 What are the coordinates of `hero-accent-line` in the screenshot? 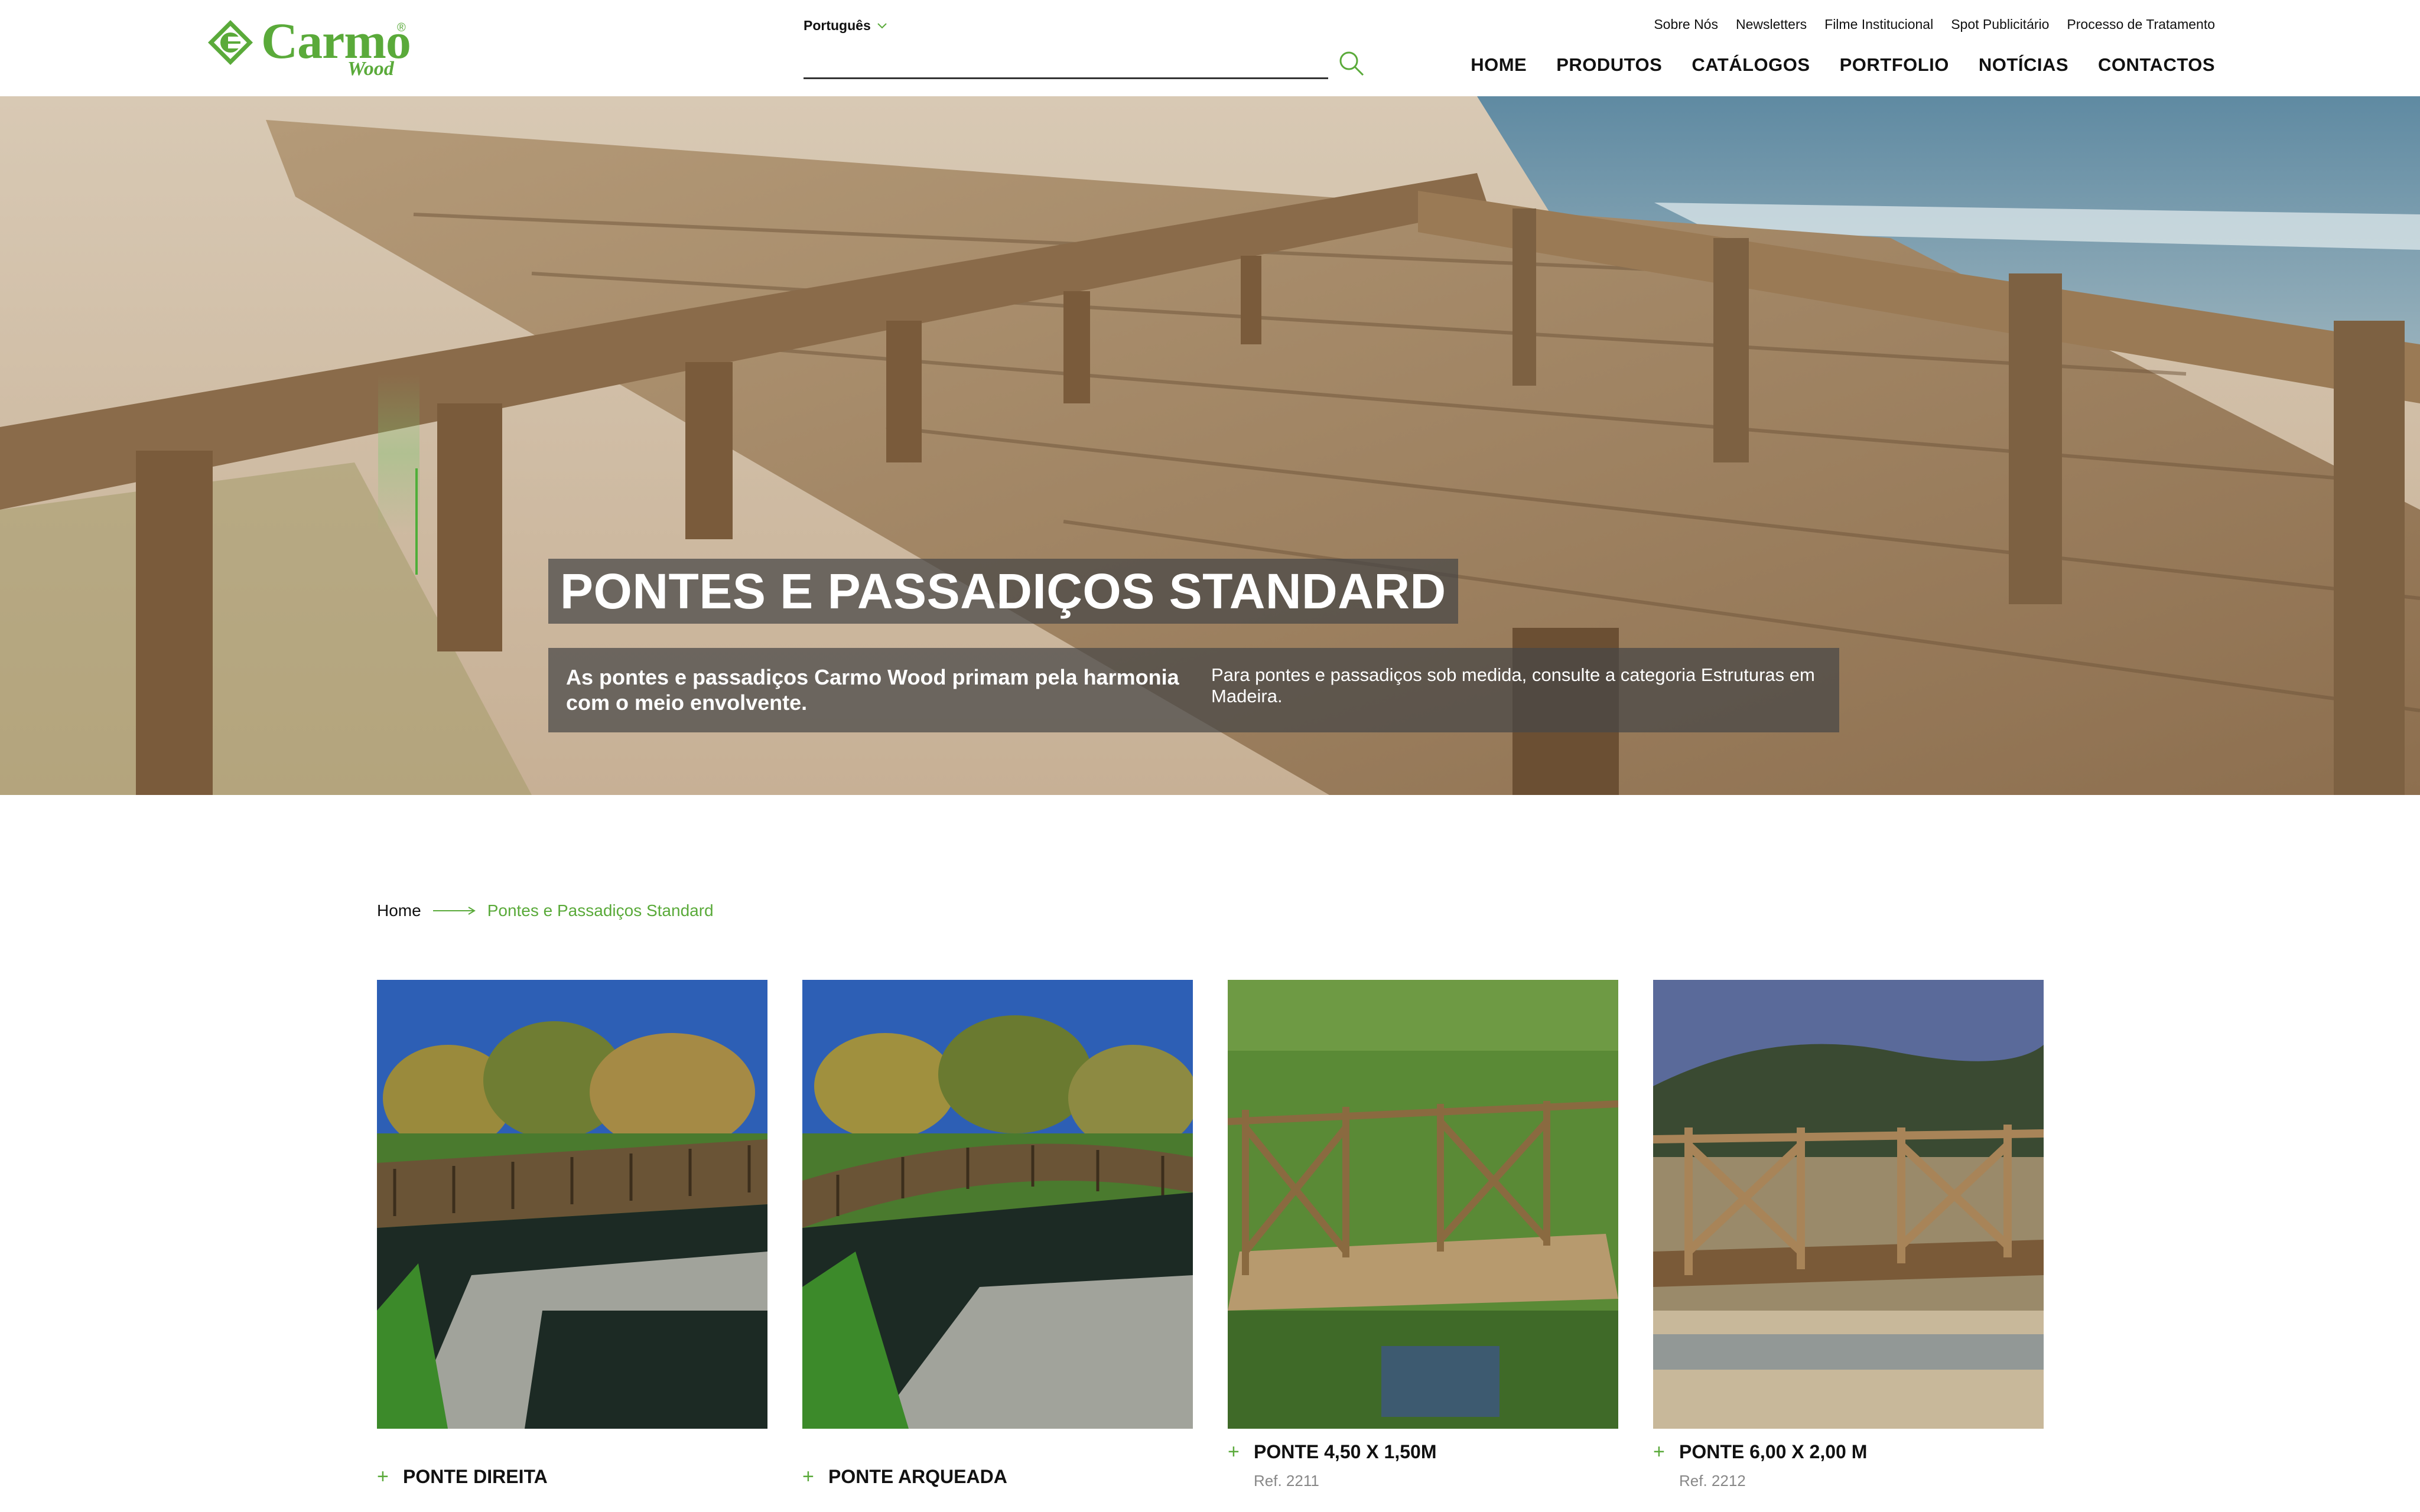 It's located at (416, 521).